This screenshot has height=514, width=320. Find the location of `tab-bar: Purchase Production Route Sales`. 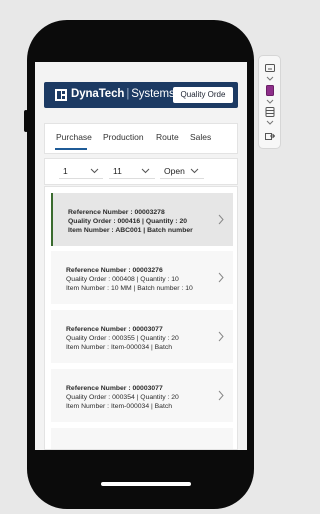

tab-bar: Purchase Production Route Sales is located at coordinates (141, 138).